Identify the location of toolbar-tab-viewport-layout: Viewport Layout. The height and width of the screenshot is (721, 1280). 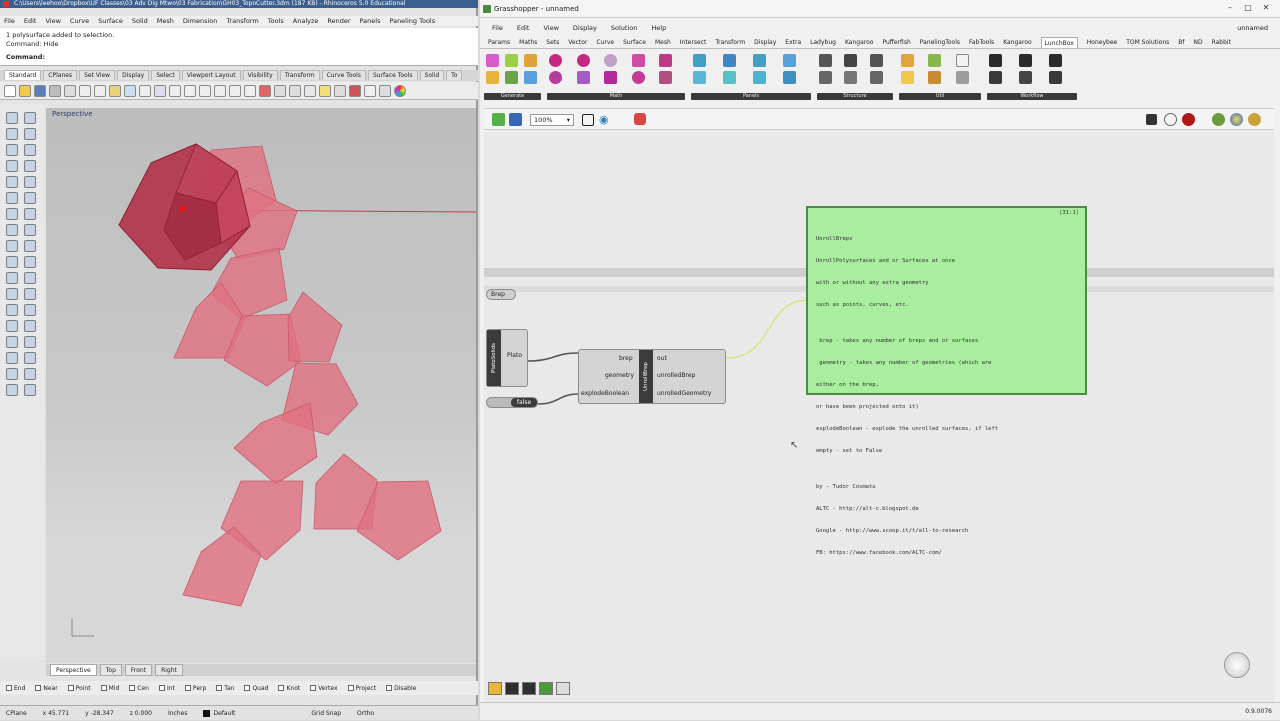
(211, 75).